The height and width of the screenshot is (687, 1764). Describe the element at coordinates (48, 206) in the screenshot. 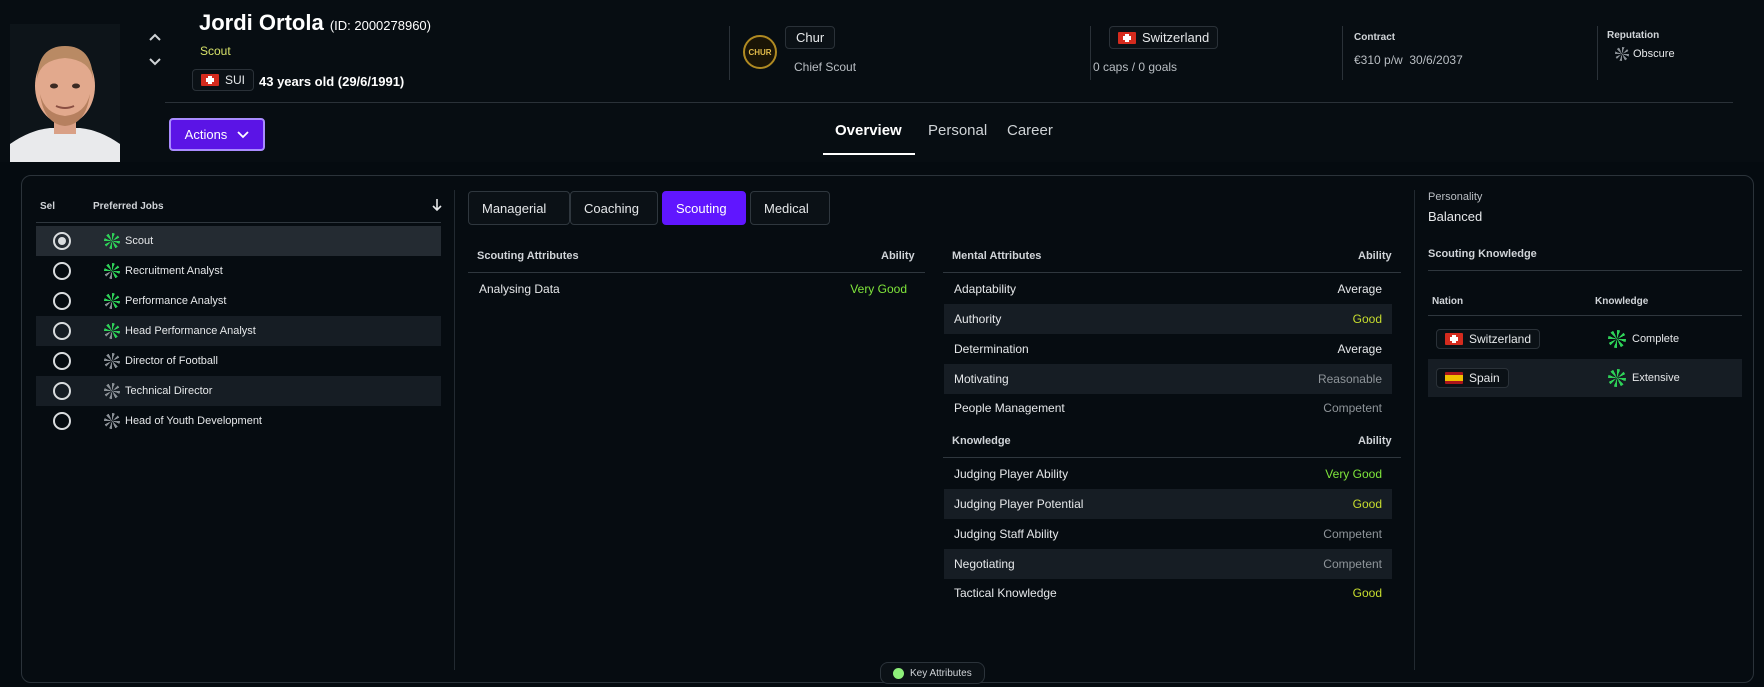

I see `sel-column-header: Sel` at that location.